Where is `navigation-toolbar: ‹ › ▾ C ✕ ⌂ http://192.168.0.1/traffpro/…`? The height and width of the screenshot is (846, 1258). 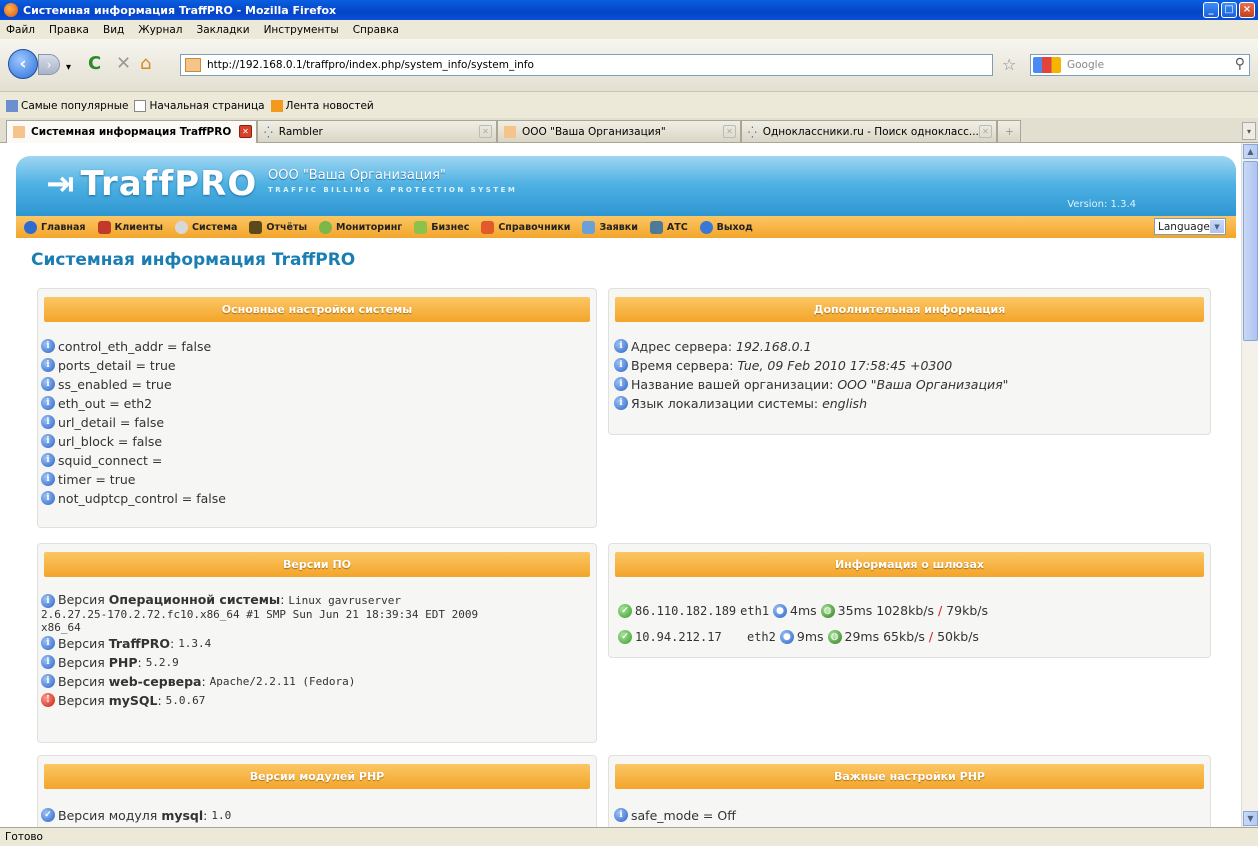 navigation-toolbar: ‹ › ▾ C ✕ ⌂ http://192.168.0.1/traffpro/… is located at coordinates (629, 65).